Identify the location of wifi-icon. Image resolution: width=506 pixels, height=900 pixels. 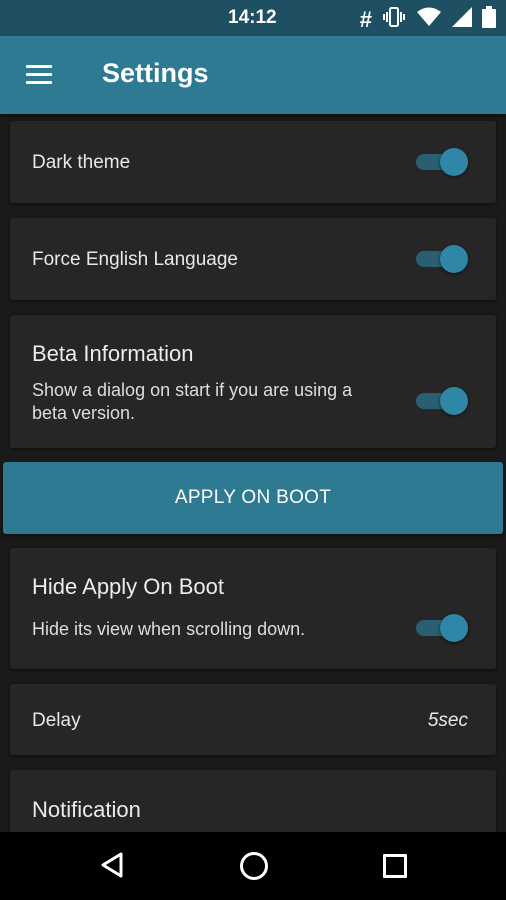
(429, 19).